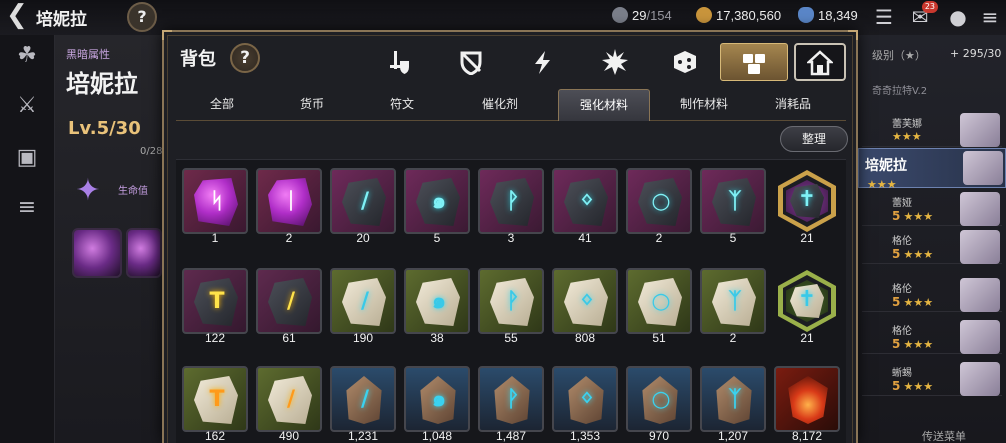 Image resolution: width=1006 pixels, height=443 pixels. I want to click on item-quantity: 3, so click(511, 238).